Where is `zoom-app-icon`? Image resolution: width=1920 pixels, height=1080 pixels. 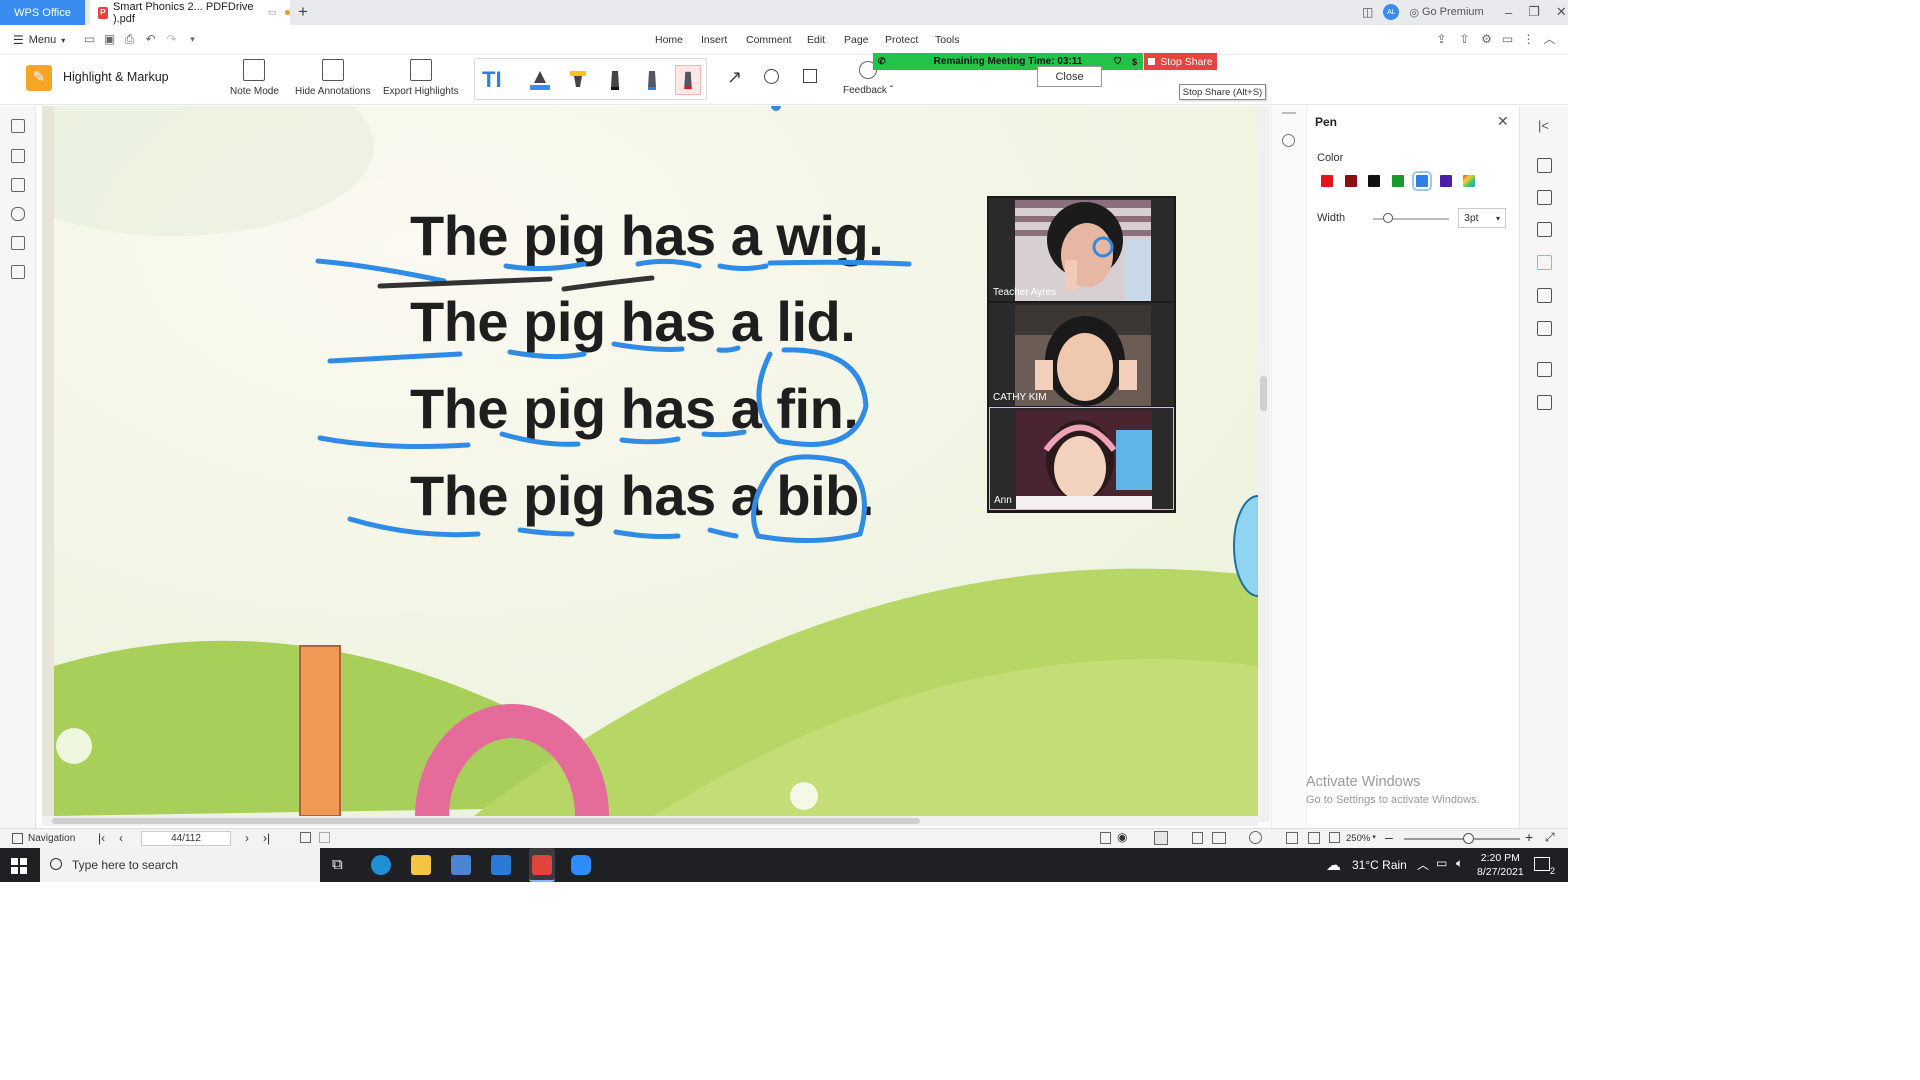 zoom-app-icon is located at coordinates (581, 865).